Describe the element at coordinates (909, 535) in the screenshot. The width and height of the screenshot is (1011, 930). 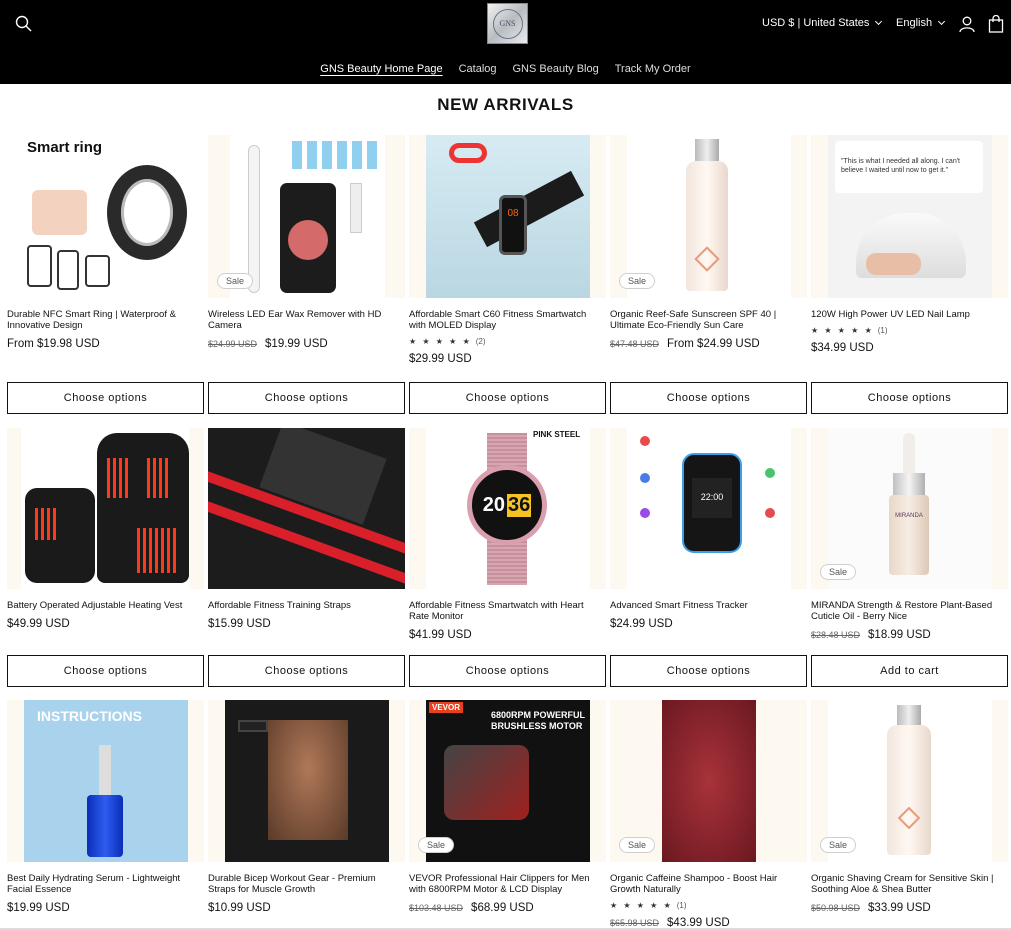
I see `image-caption: MIRANDA` at that location.